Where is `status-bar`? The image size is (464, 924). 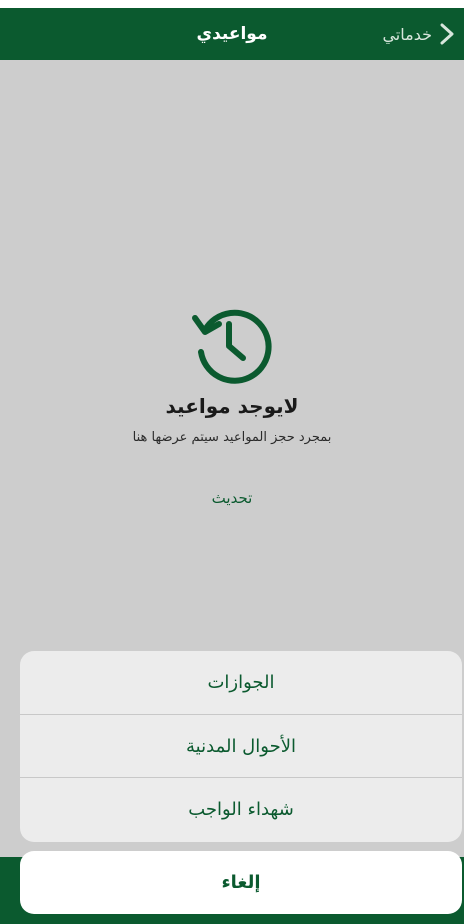 status-bar is located at coordinates (232, 4).